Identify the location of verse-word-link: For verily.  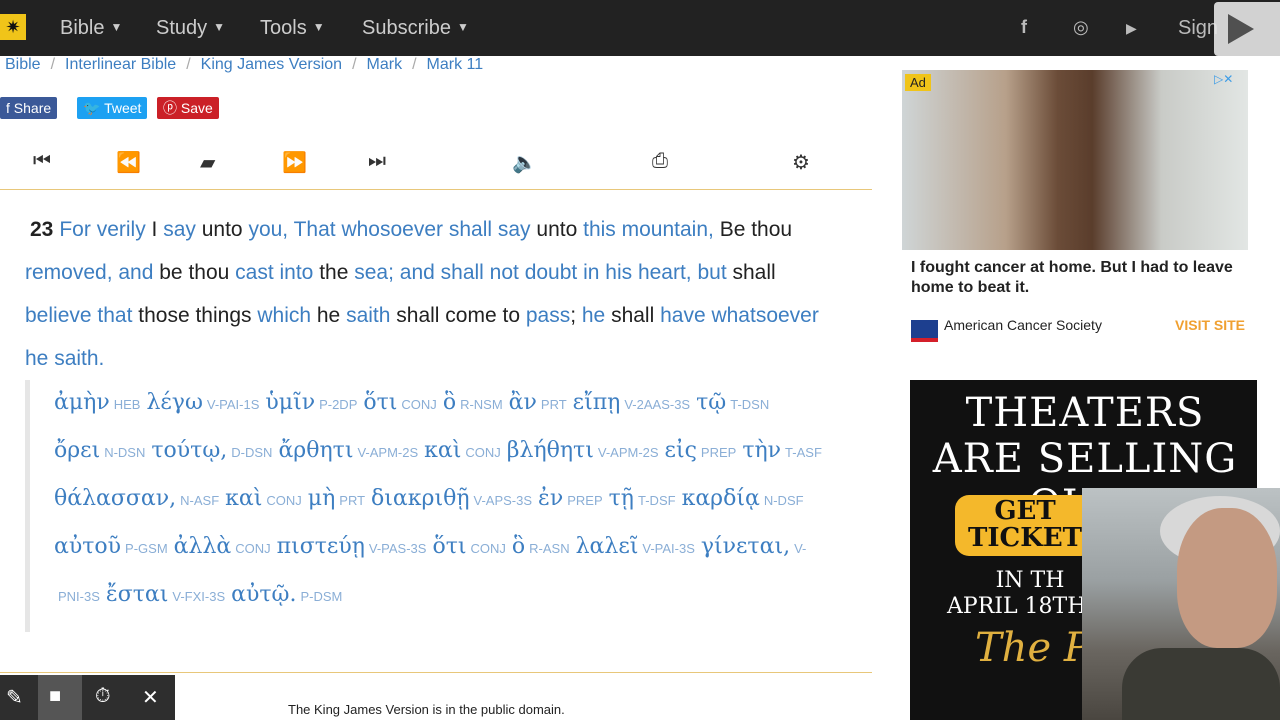
(102, 229).